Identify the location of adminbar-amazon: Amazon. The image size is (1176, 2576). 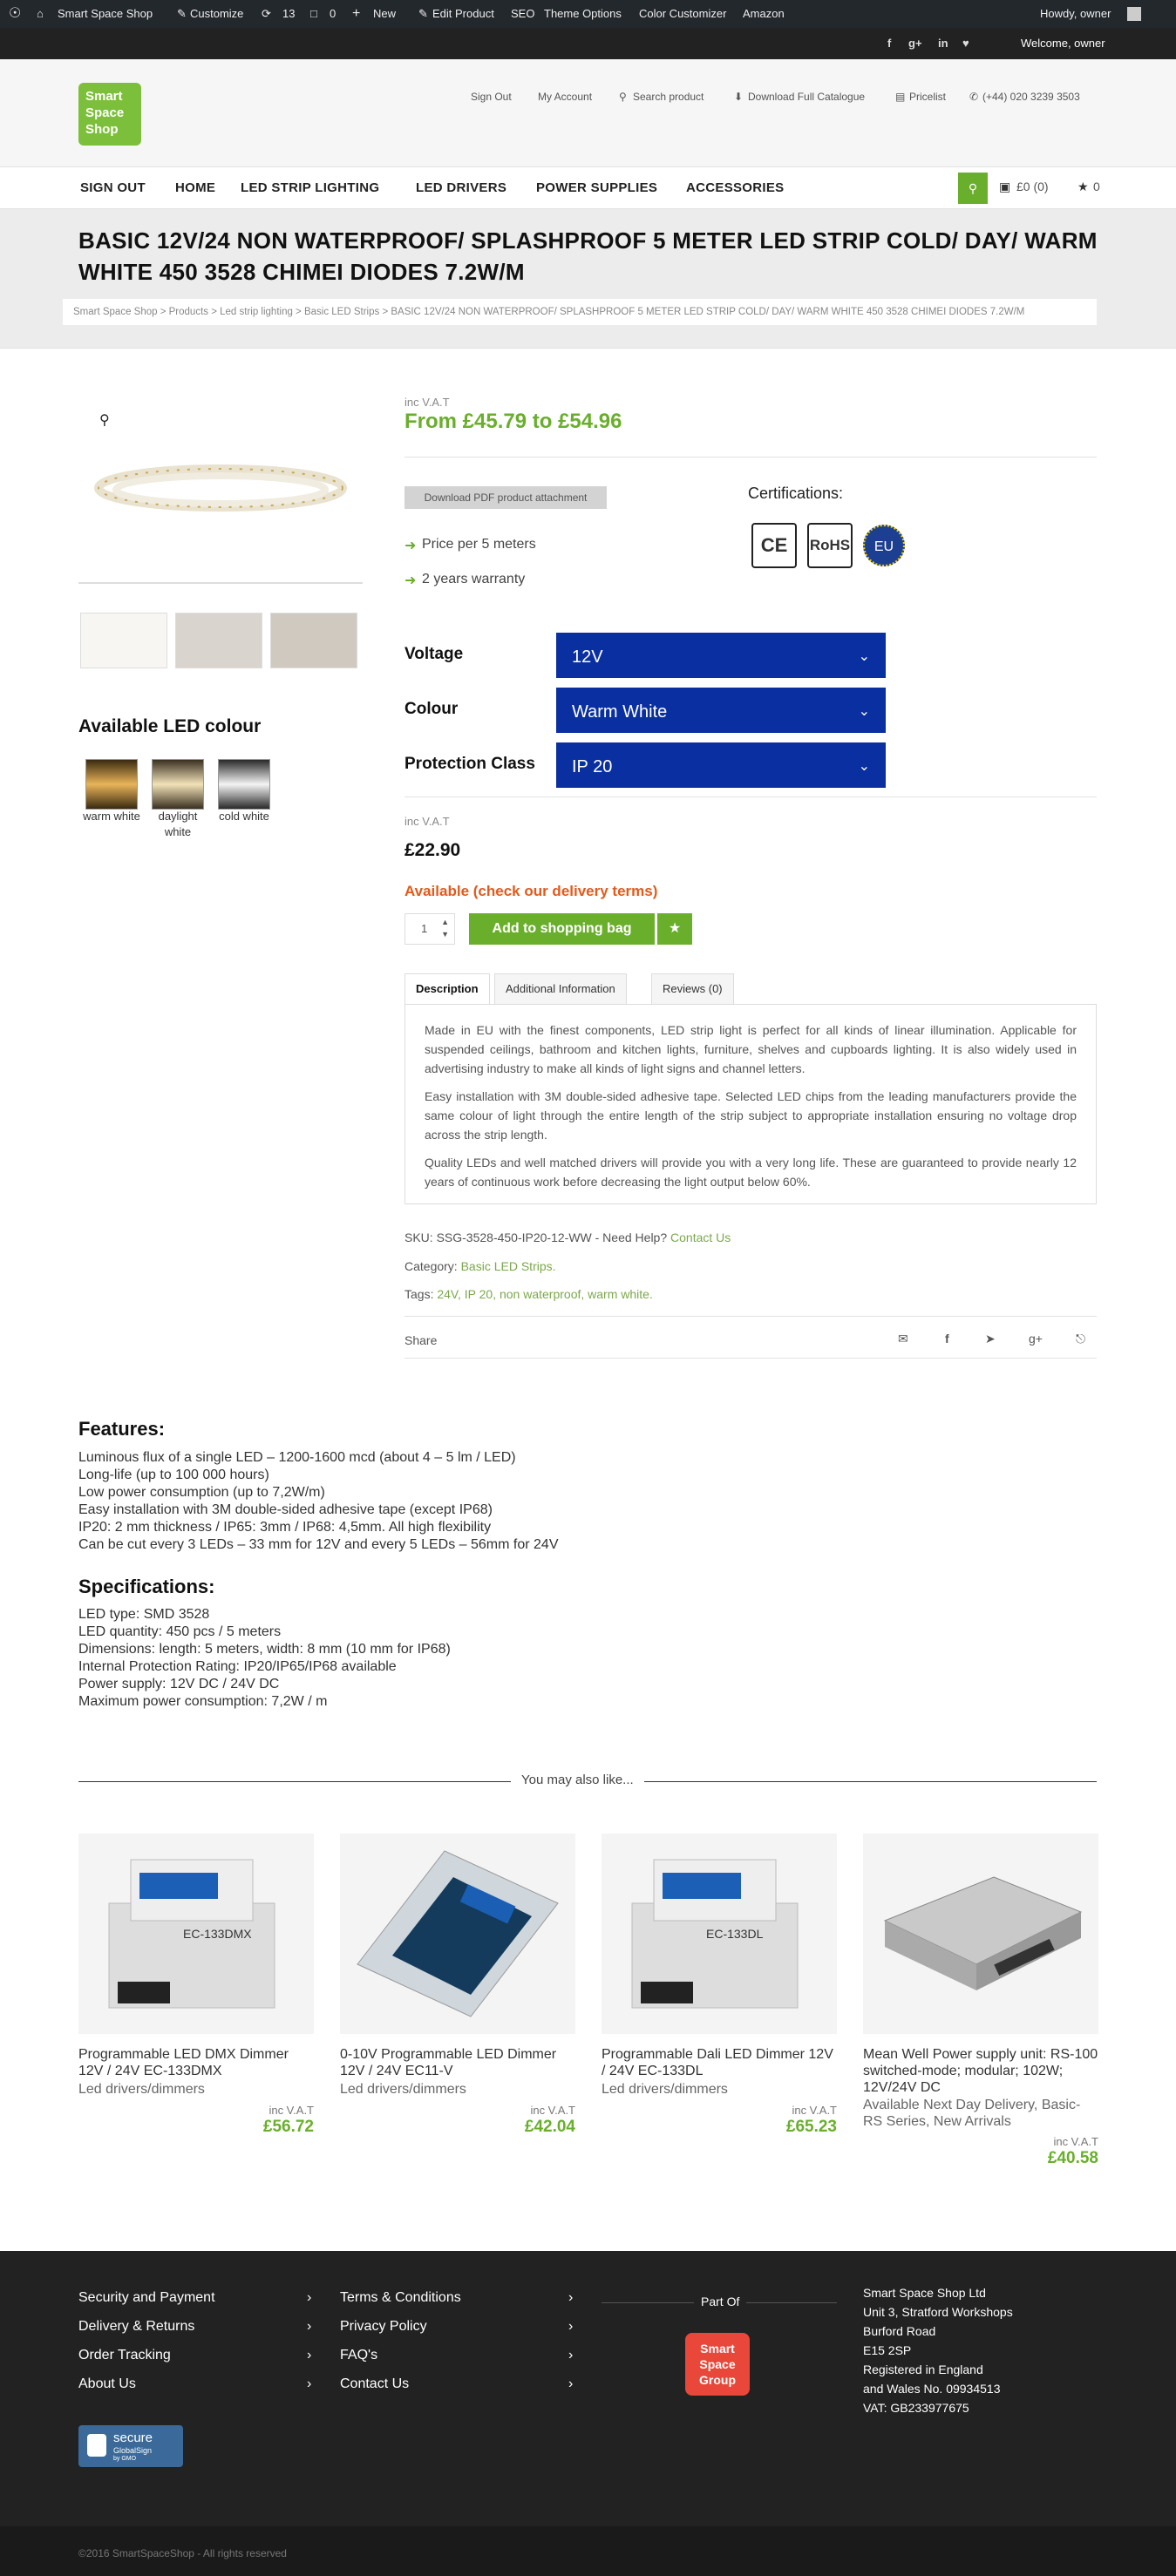
(764, 14).